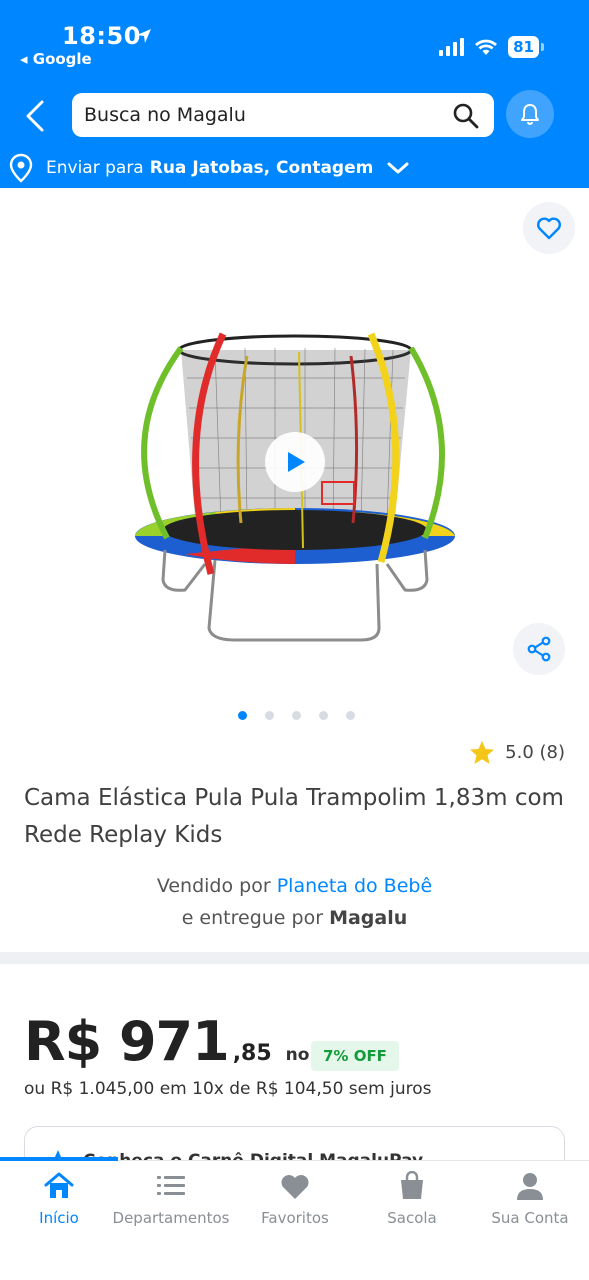 This screenshot has height=1280, width=589. Describe the element at coordinates (21, 168) in the screenshot. I see `location-pin-icon` at that location.